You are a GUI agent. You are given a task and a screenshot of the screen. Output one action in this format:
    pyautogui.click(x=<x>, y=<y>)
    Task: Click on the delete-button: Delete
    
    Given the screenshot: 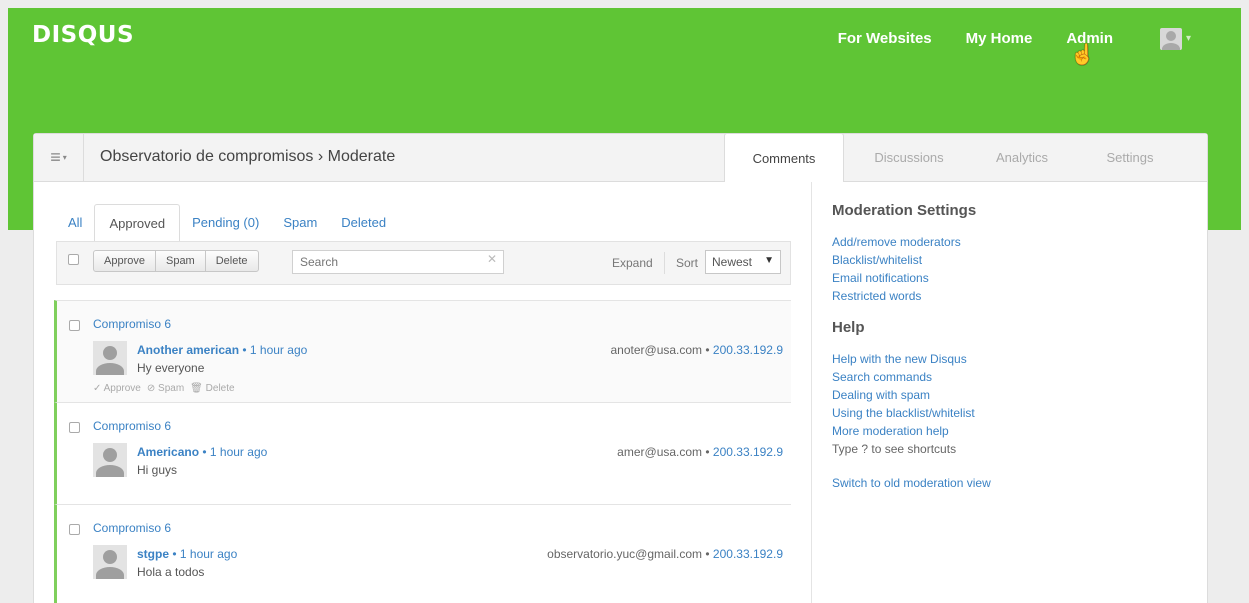 What is the action you would take?
    pyautogui.click(x=232, y=261)
    